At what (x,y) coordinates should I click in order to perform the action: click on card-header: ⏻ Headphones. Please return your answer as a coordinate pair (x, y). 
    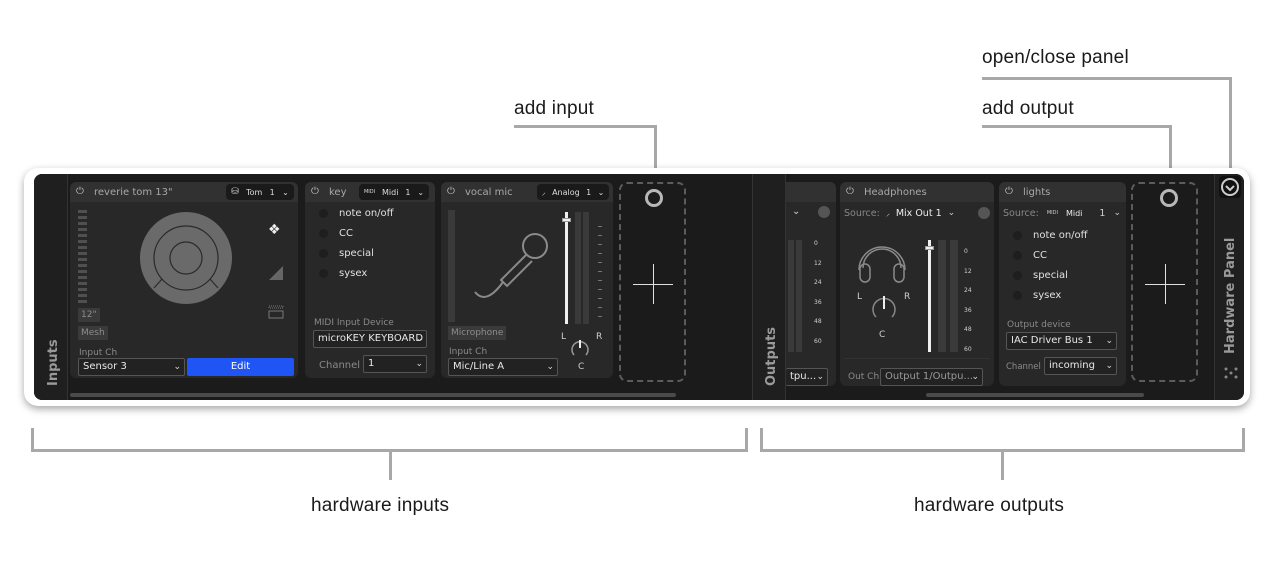
    Looking at the image, I should click on (917, 192).